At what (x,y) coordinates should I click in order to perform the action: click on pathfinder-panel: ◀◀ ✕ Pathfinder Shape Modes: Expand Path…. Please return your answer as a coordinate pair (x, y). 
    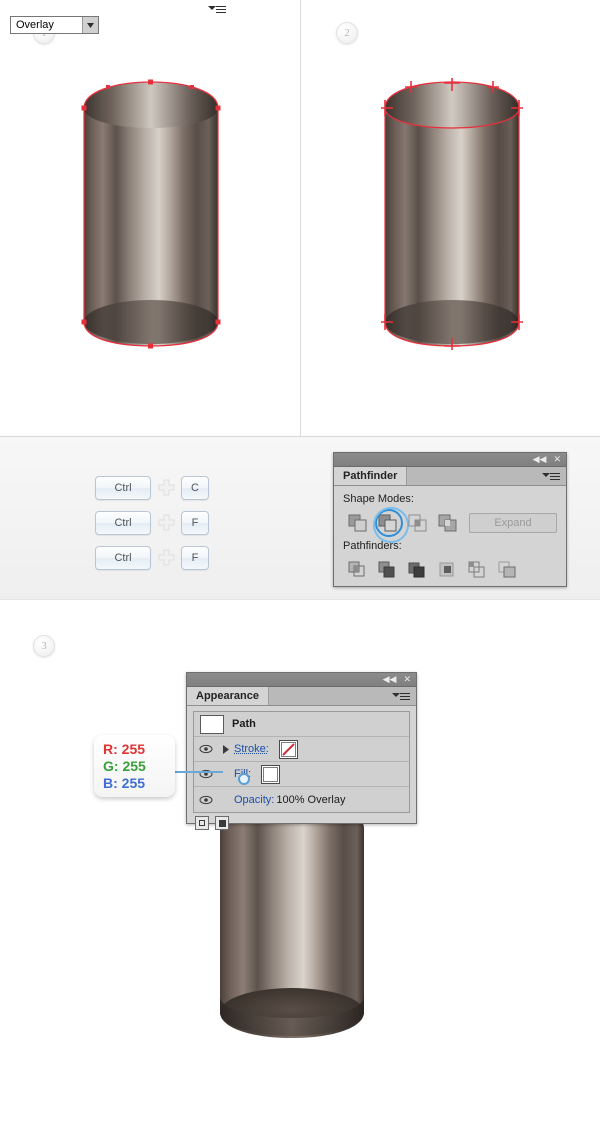
    Looking at the image, I should click on (450, 519).